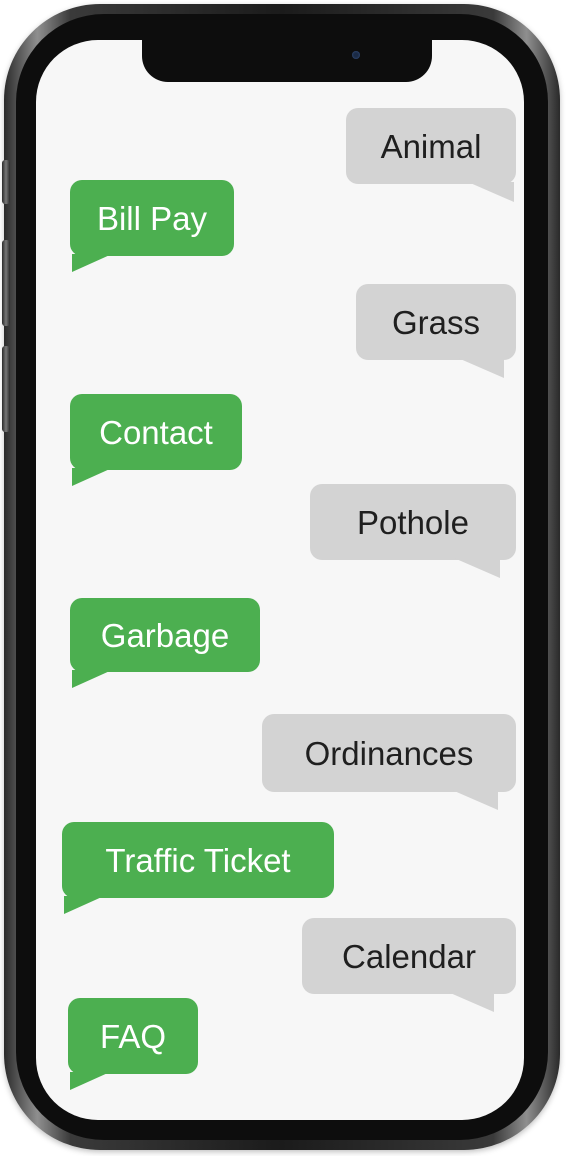  I want to click on bubble-label: Traffic Ticket, so click(198, 860).